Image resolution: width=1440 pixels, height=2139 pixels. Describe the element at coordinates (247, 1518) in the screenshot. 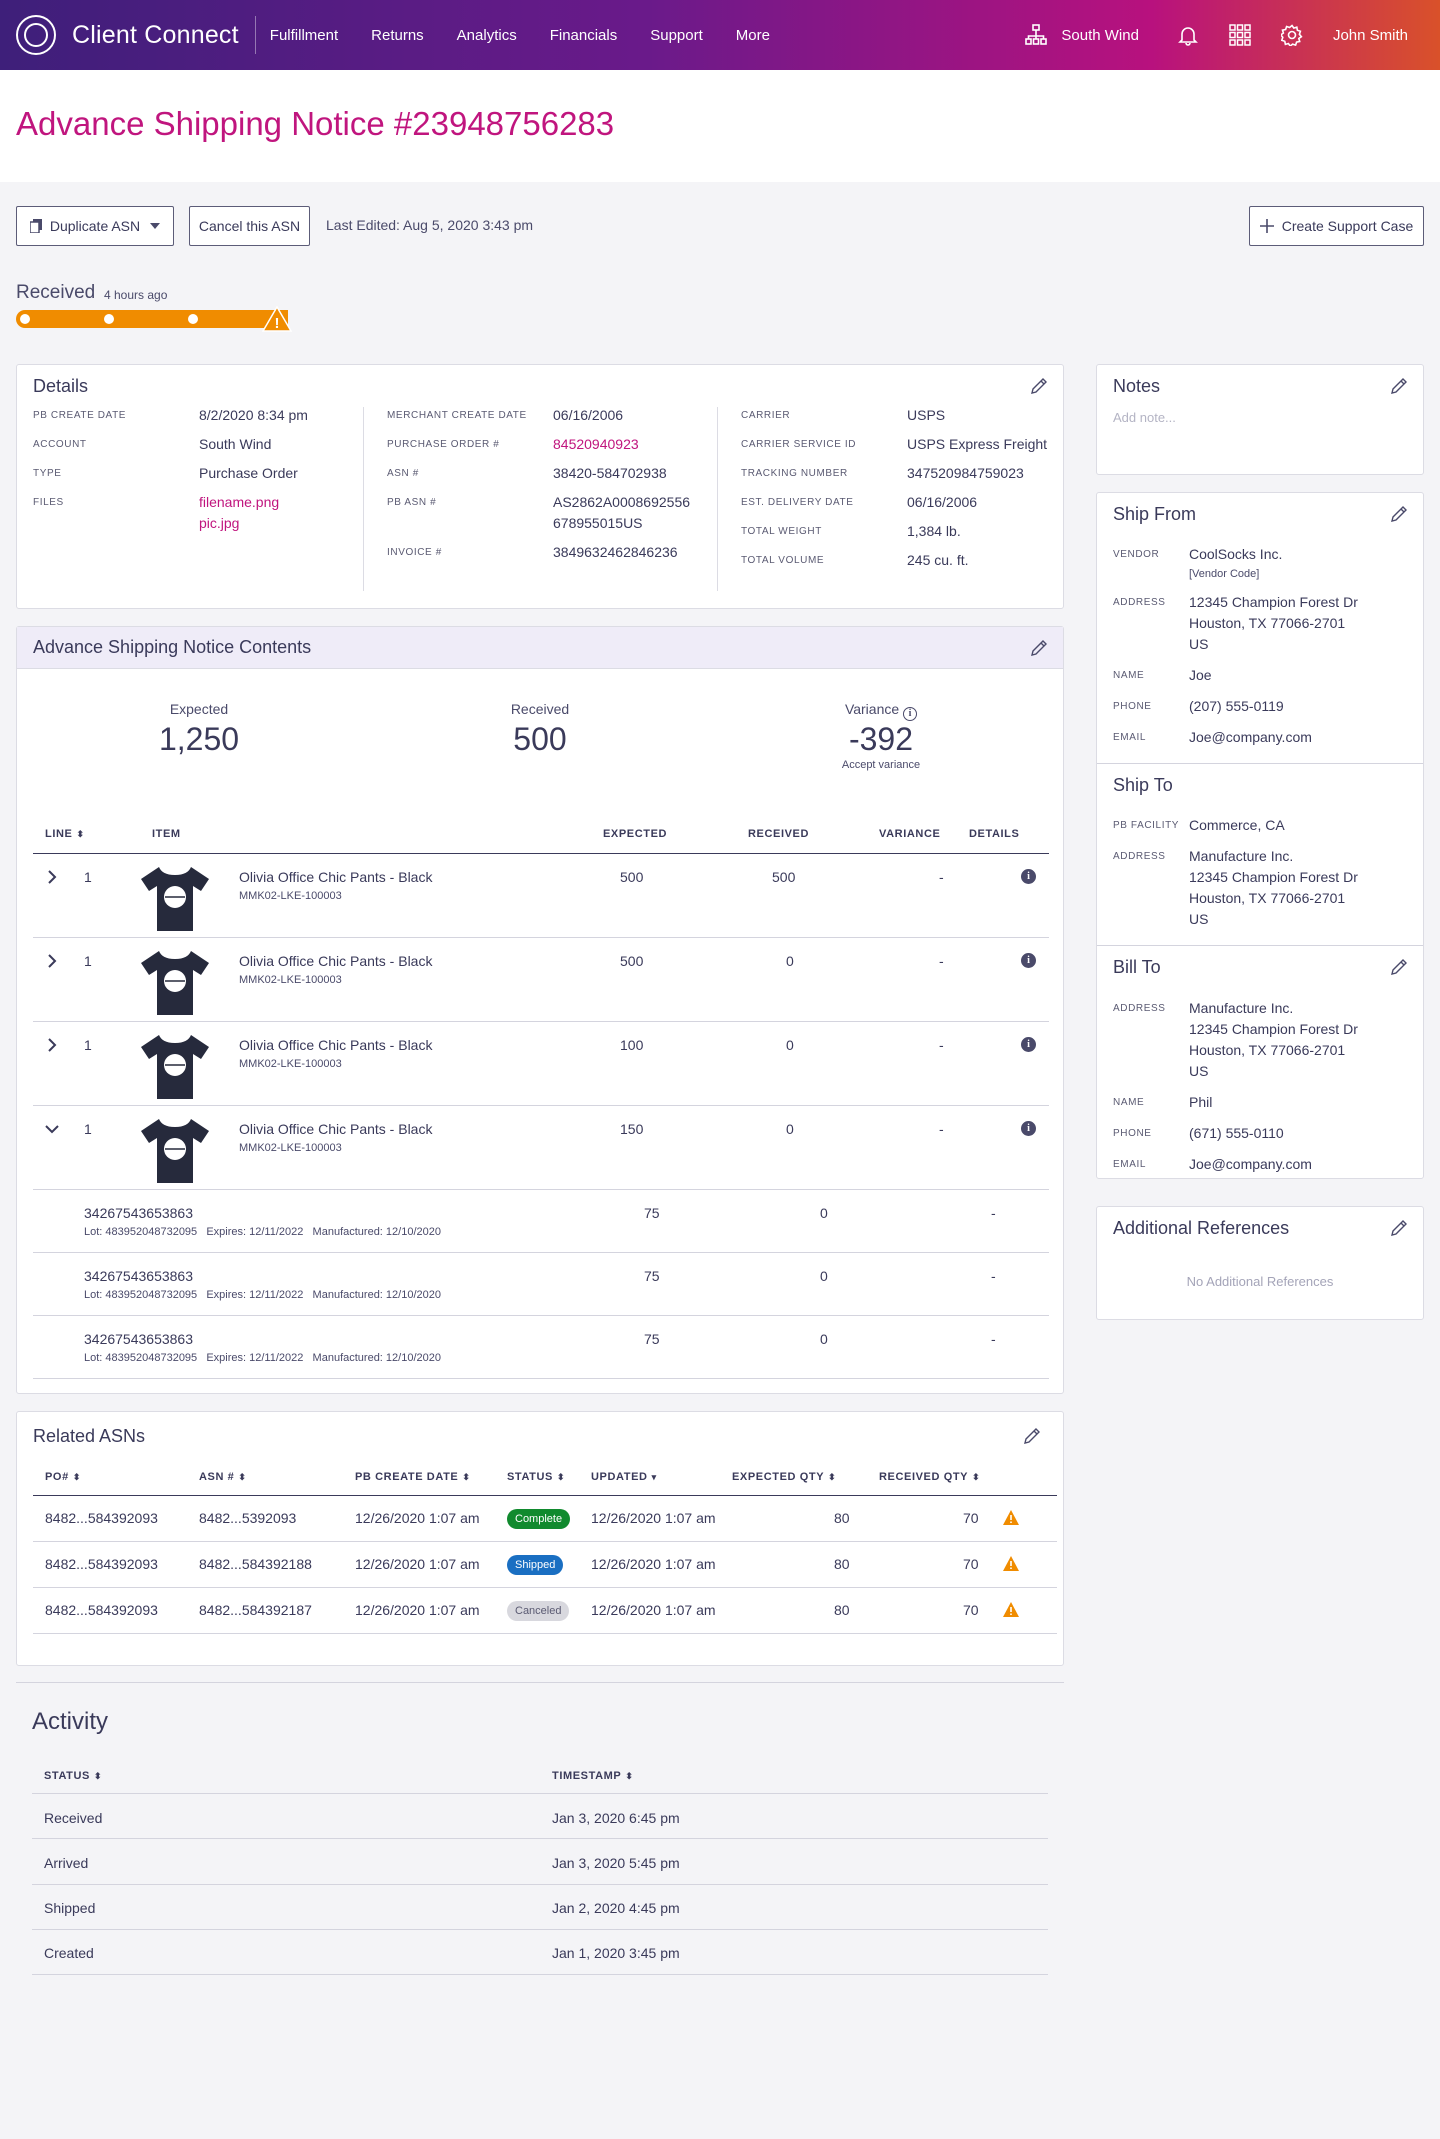

I see `asn-link: 8482...5392093` at that location.